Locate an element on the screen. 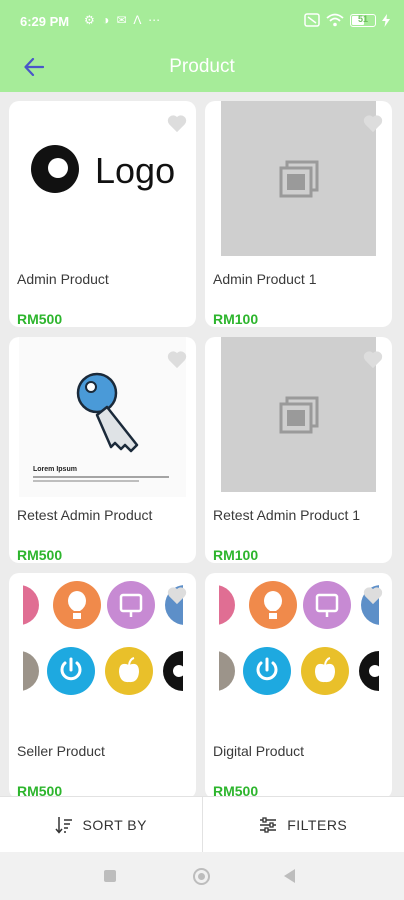  app-bar: Product is located at coordinates (202, 67).